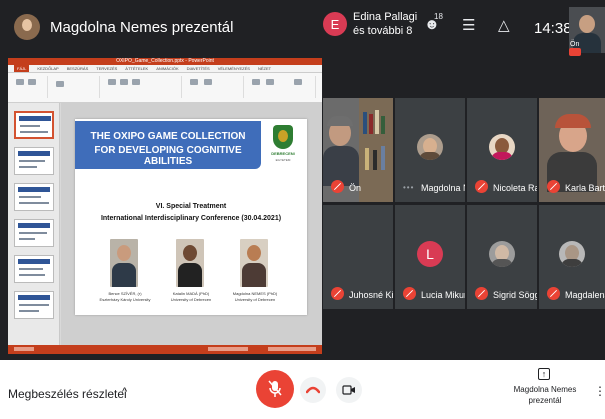  Describe the element at coordinates (125, 299) in the screenshot. I see `speaker-affiliation: Eszterházy Károly University` at that location.